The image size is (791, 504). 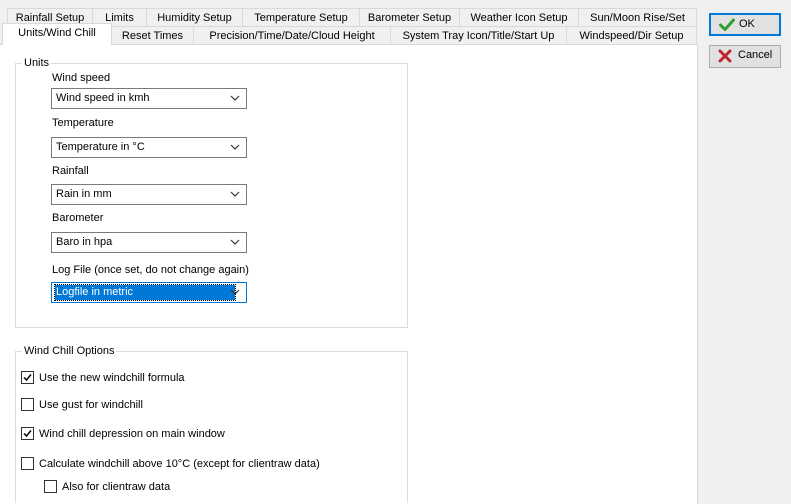 I want to click on tab-temperature-setup: Temperature Setup, so click(x=301, y=17).